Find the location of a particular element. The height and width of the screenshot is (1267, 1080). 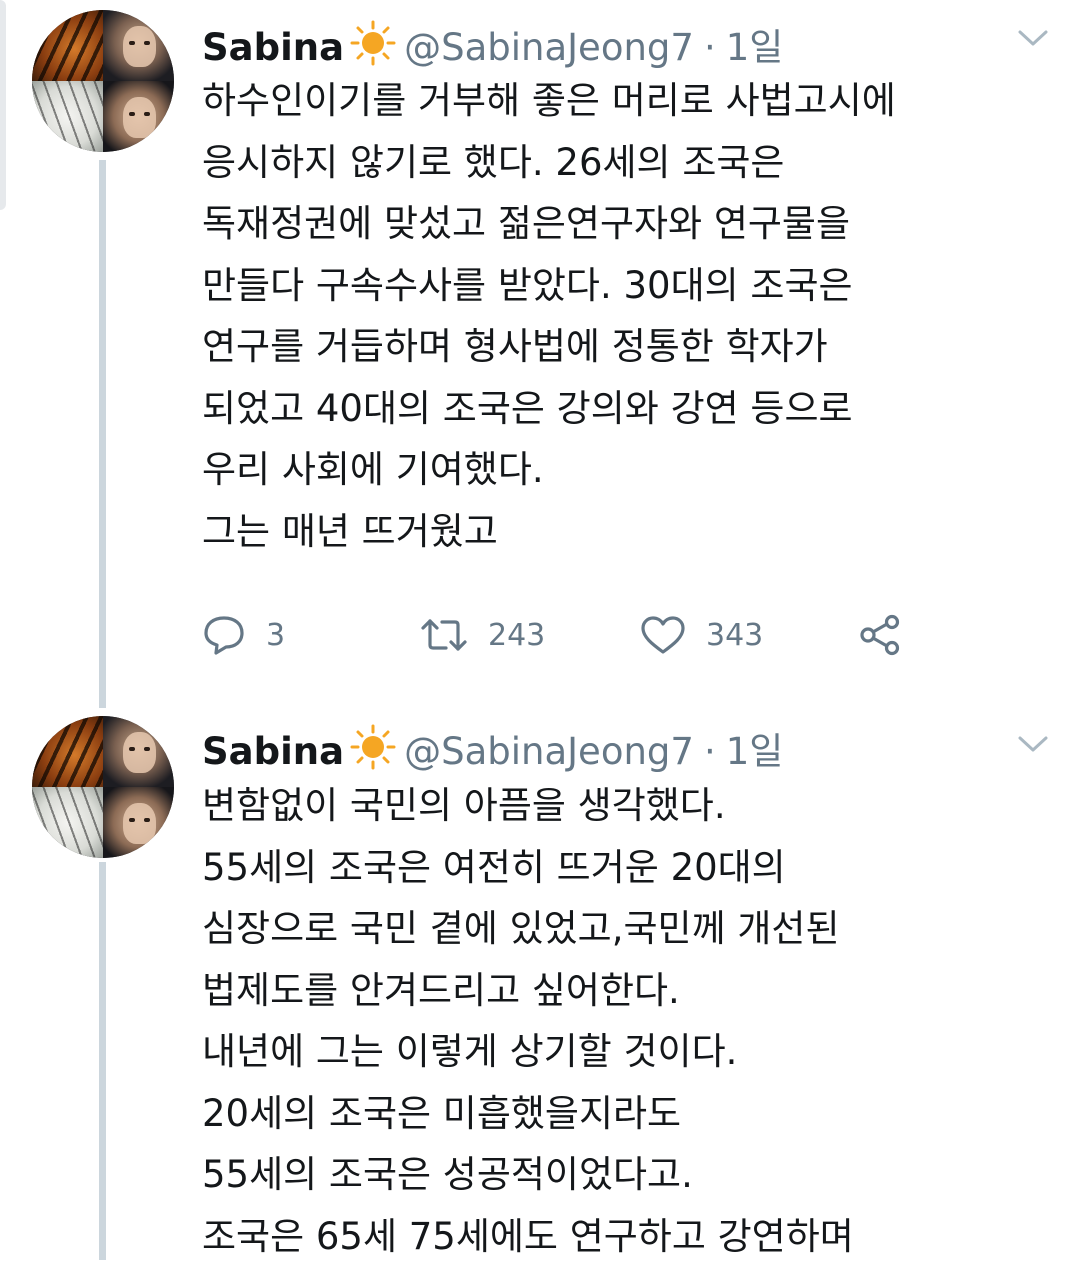

reply-icon is located at coordinates (224, 635).